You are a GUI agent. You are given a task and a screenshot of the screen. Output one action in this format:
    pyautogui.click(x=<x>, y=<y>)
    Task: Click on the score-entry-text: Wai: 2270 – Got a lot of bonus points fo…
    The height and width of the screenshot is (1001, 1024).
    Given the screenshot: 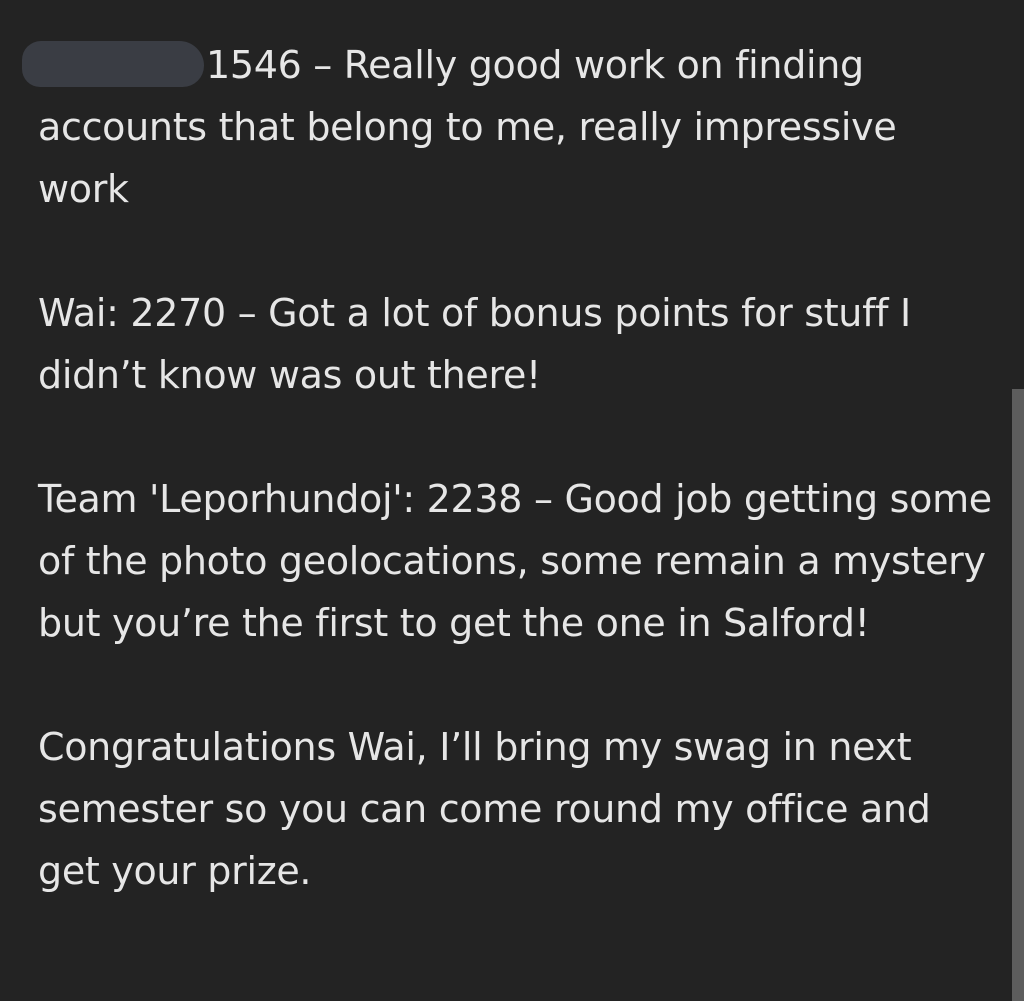 What is the action you would take?
    pyautogui.click(x=474, y=344)
    